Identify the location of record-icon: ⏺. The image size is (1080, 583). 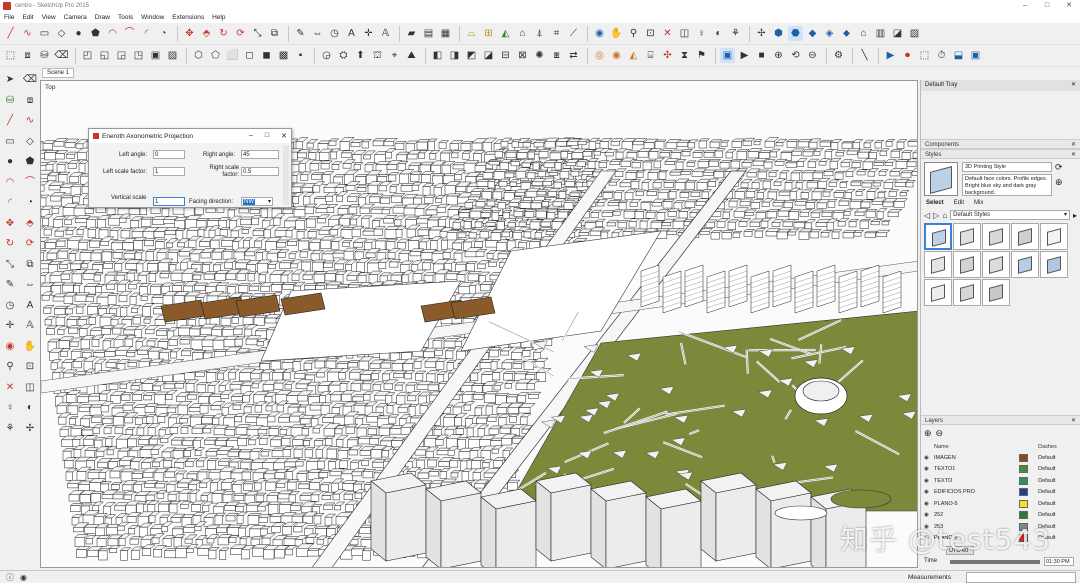
(907, 55).